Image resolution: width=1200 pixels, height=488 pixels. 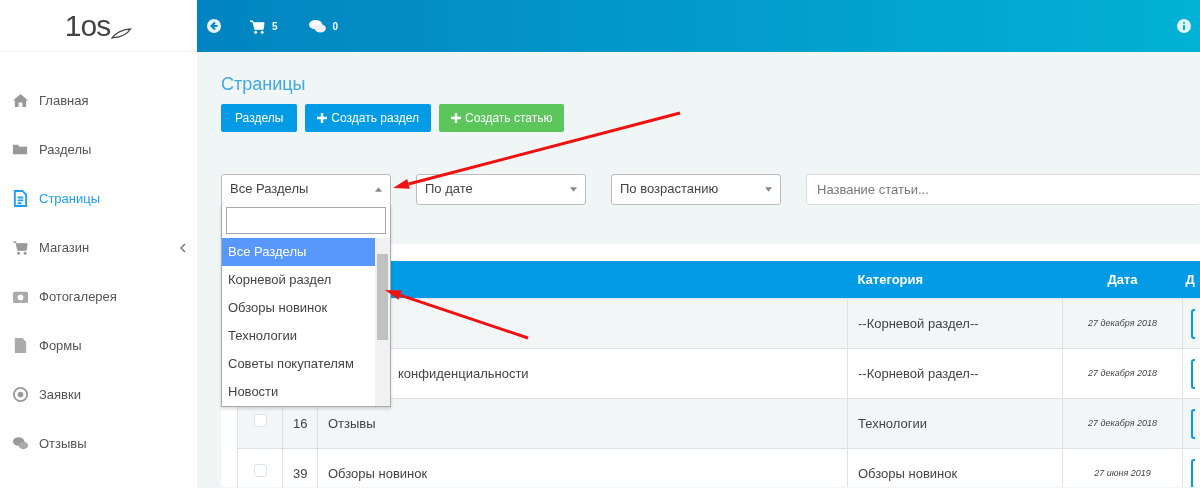 What do you see at coordinates (306, 220) in the screenshot?
I see `dropdown-search-field` at bounding box center [306, 220].